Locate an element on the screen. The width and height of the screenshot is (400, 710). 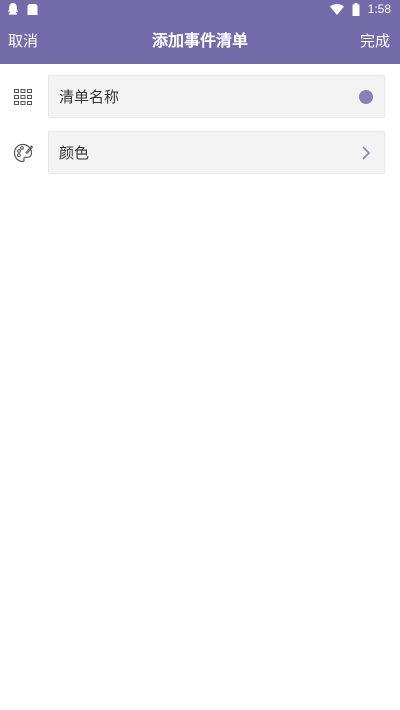
page-title: 添加事件清单 is located at coordinates (199, 40).